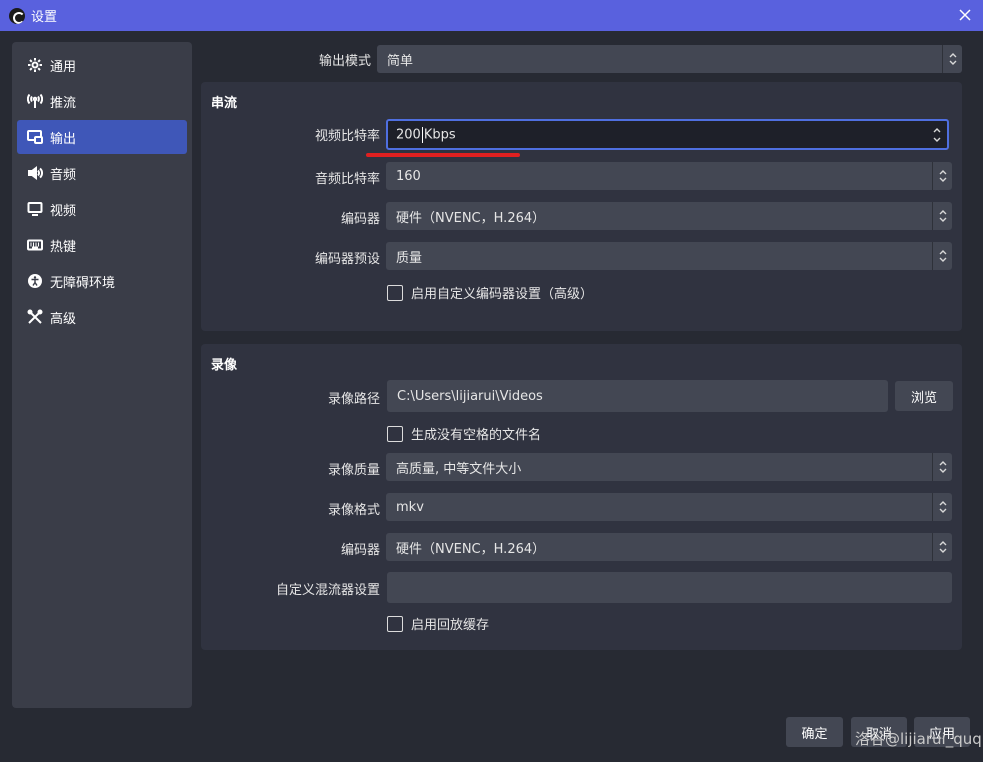  I want to click on encoder-preset-select: 质量, so click(669, 256).